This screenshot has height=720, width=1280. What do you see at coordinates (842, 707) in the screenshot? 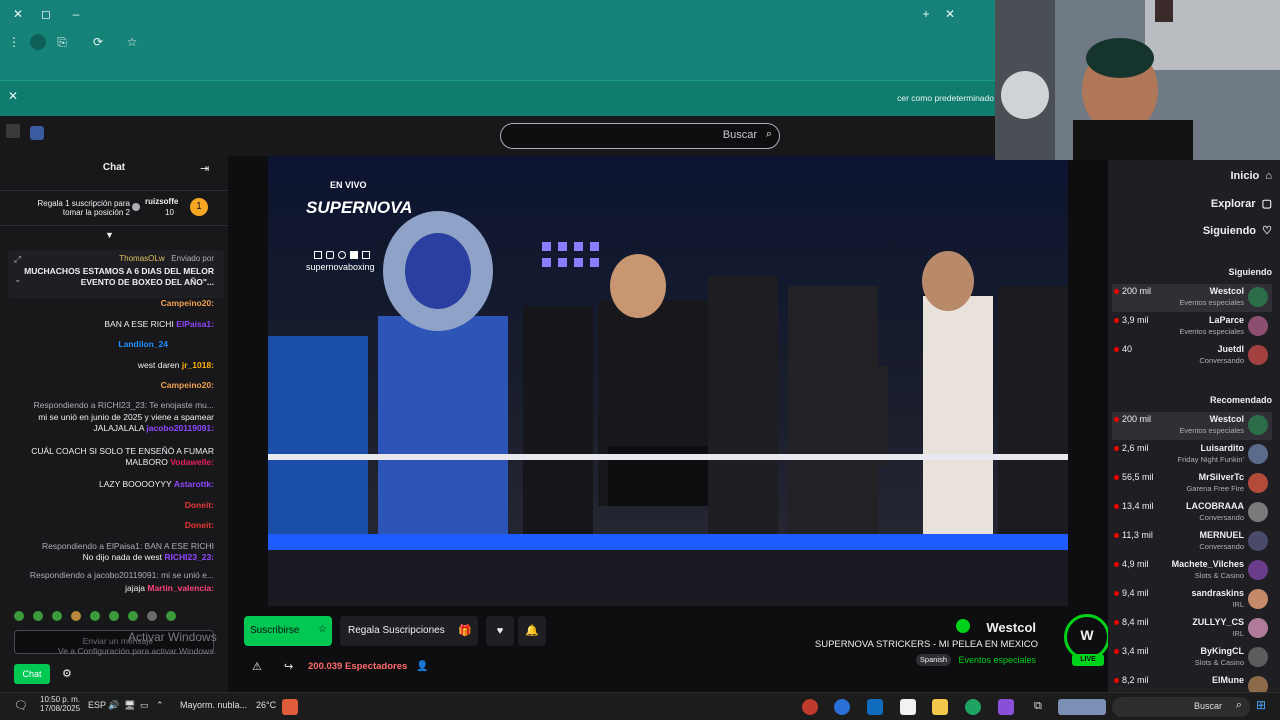
I see `chrome-app-icon` at bounding box center [842, 707].